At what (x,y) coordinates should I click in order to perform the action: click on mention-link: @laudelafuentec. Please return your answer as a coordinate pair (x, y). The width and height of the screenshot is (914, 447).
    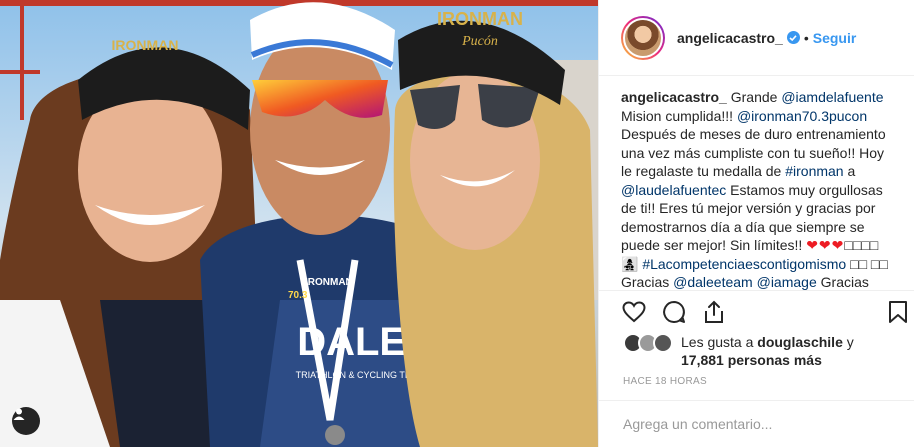
    Looking at the image, I should click on (673, 190).